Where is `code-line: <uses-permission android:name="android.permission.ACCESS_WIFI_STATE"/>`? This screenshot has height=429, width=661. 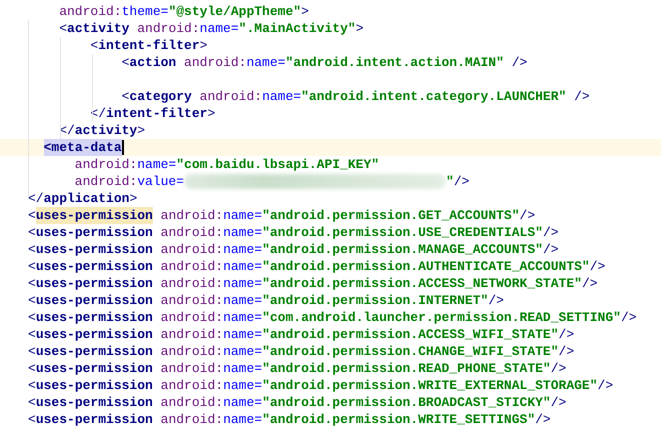 code-line: <uses-permission android:name="android.permission.ACCESS_WIFI_STATE"/> is located at coordinates (301, 334).